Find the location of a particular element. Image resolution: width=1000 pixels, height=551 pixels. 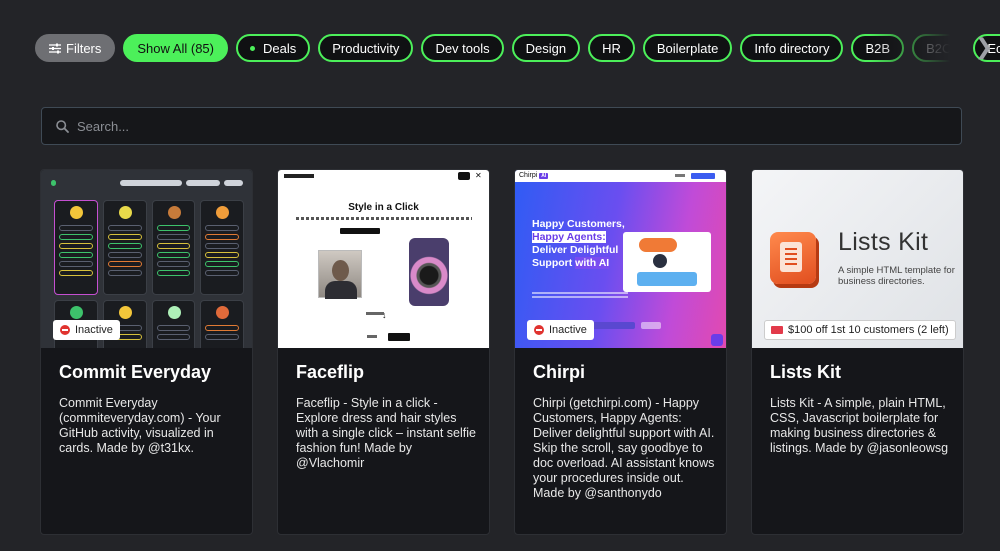

card-title: Chirpi is located at coordinates (559, 372).